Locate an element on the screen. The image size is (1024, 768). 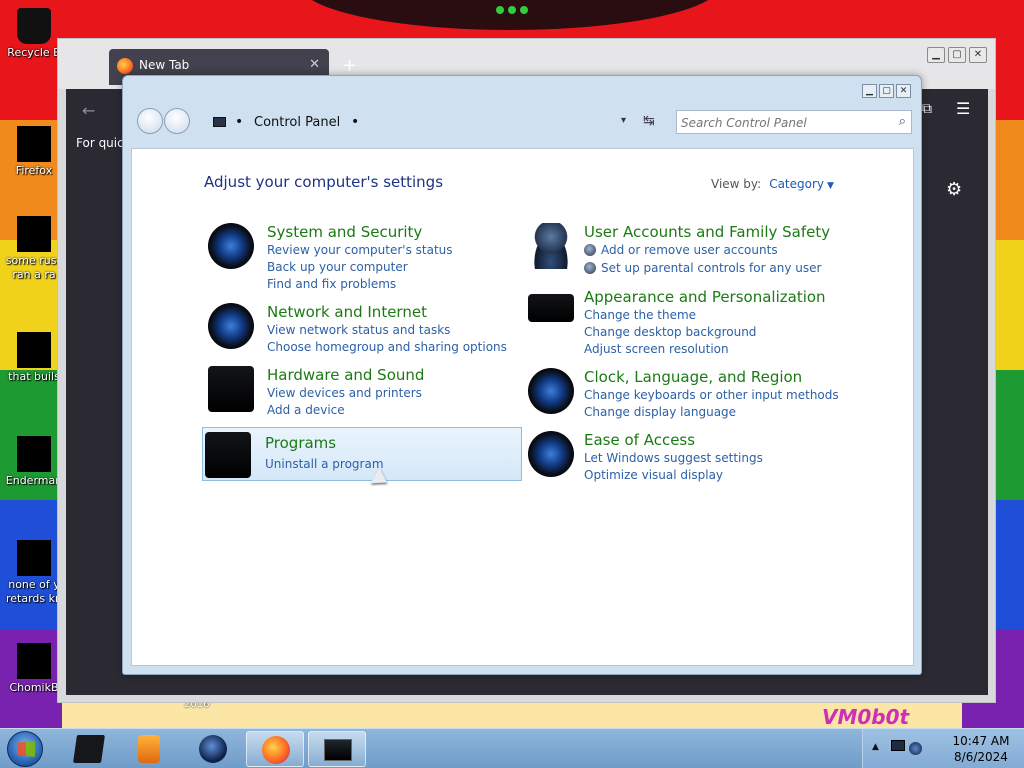
media-player-icon is located at coordinates (149, 749).